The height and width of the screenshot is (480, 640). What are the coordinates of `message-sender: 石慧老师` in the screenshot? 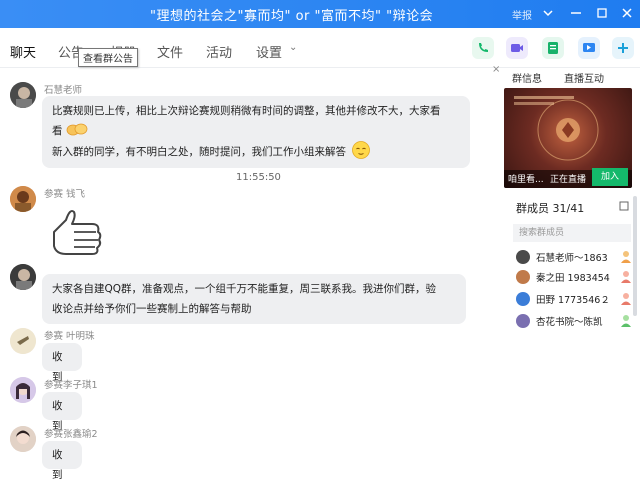 It's located at (63, 90).